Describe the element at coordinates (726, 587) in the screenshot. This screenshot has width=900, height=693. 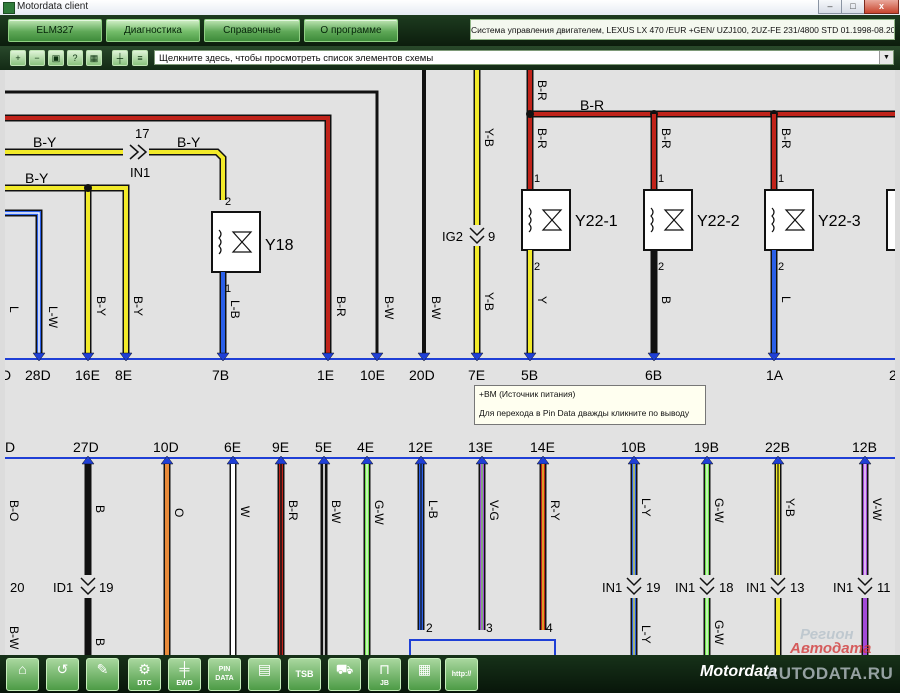
I see `wire-label: 18` at that location.